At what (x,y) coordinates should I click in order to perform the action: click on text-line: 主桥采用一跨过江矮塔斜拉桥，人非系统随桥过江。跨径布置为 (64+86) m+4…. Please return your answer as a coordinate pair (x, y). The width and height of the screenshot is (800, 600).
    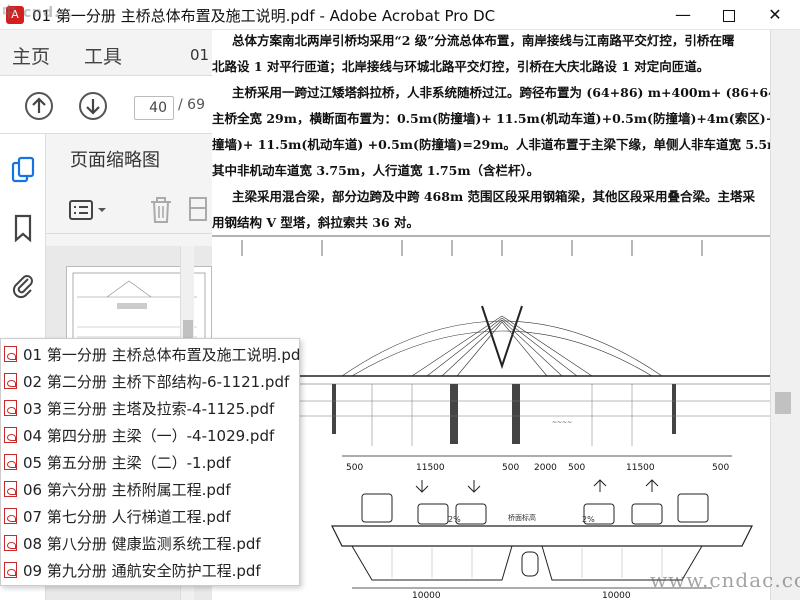
    Looking at the image, I should click on (508, 92).